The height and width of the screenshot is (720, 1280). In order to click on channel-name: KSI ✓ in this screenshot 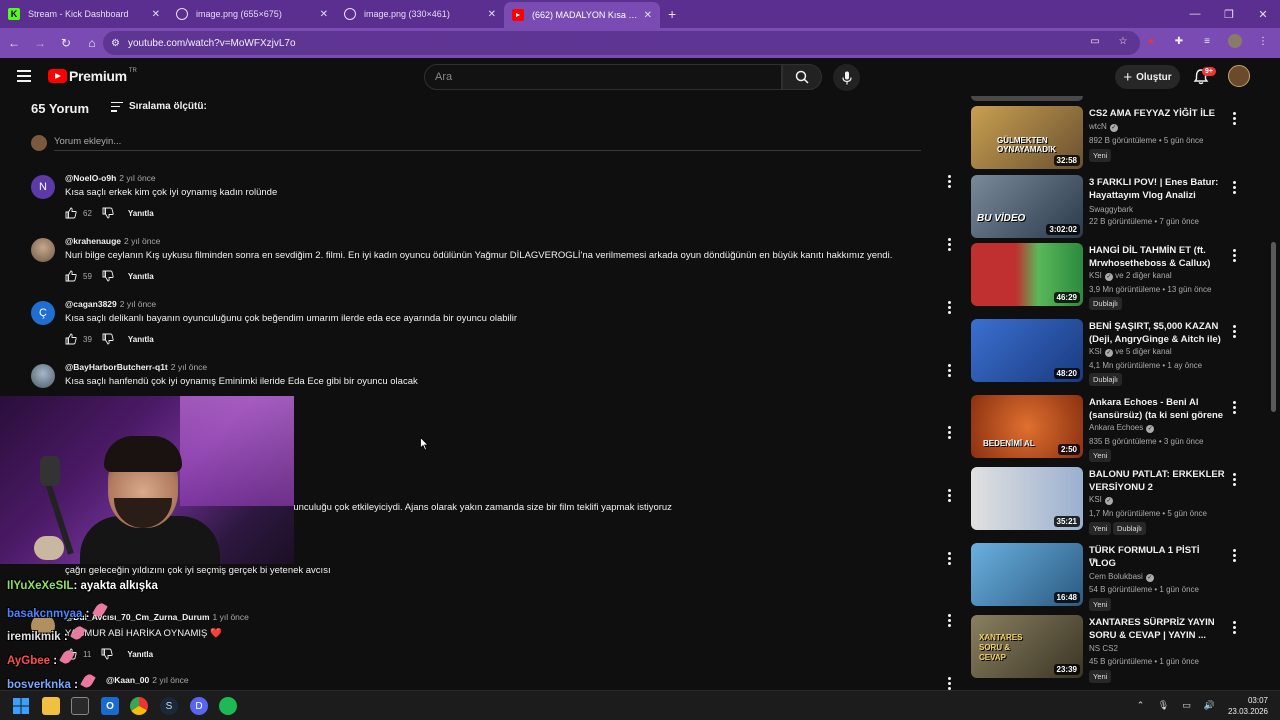, I will do `click(1101, 500)`.